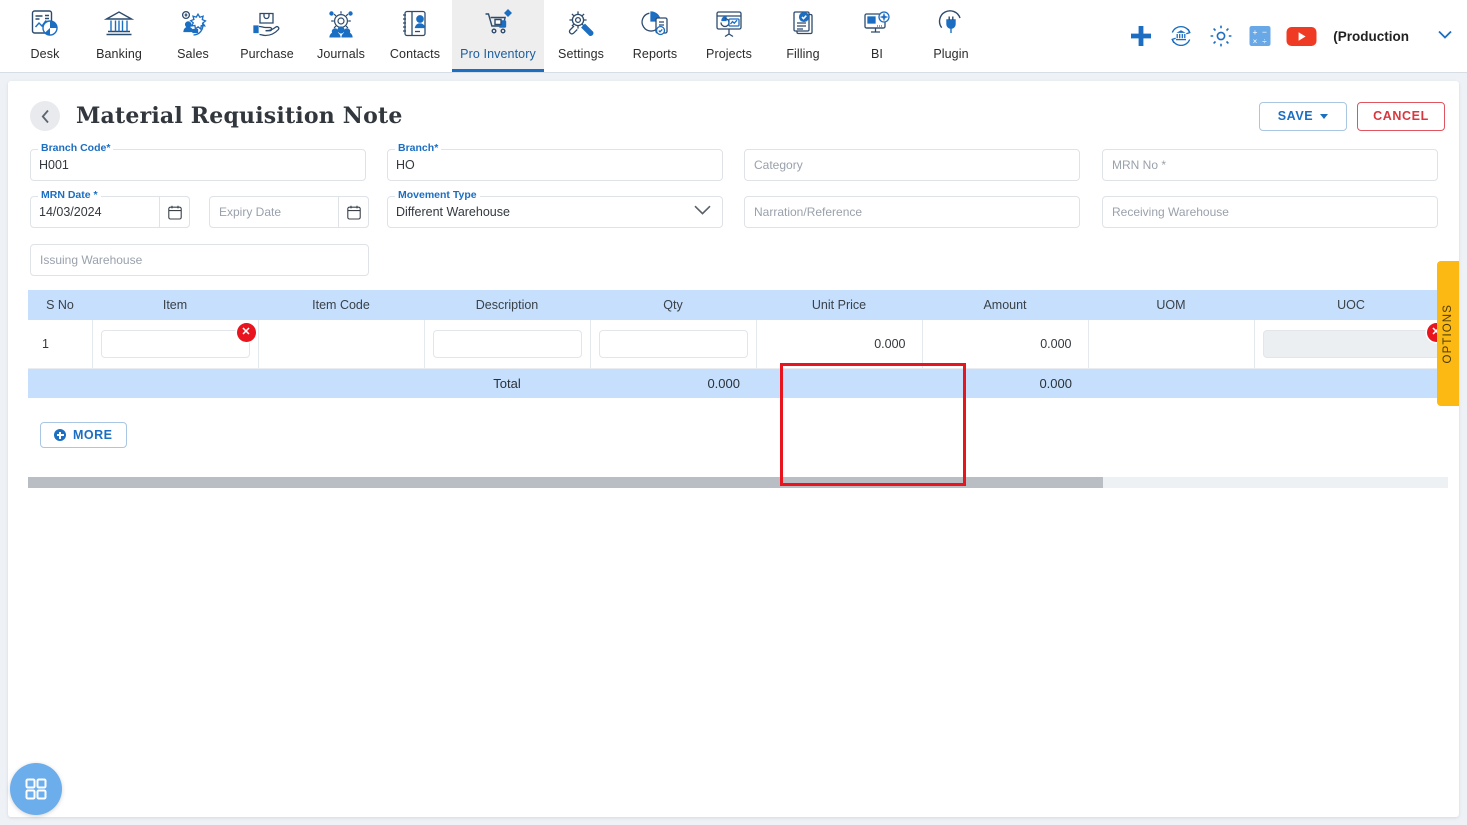  Describe the element at coordinates (193, 24) in the screenshot. I see `sales-icon` at that location.